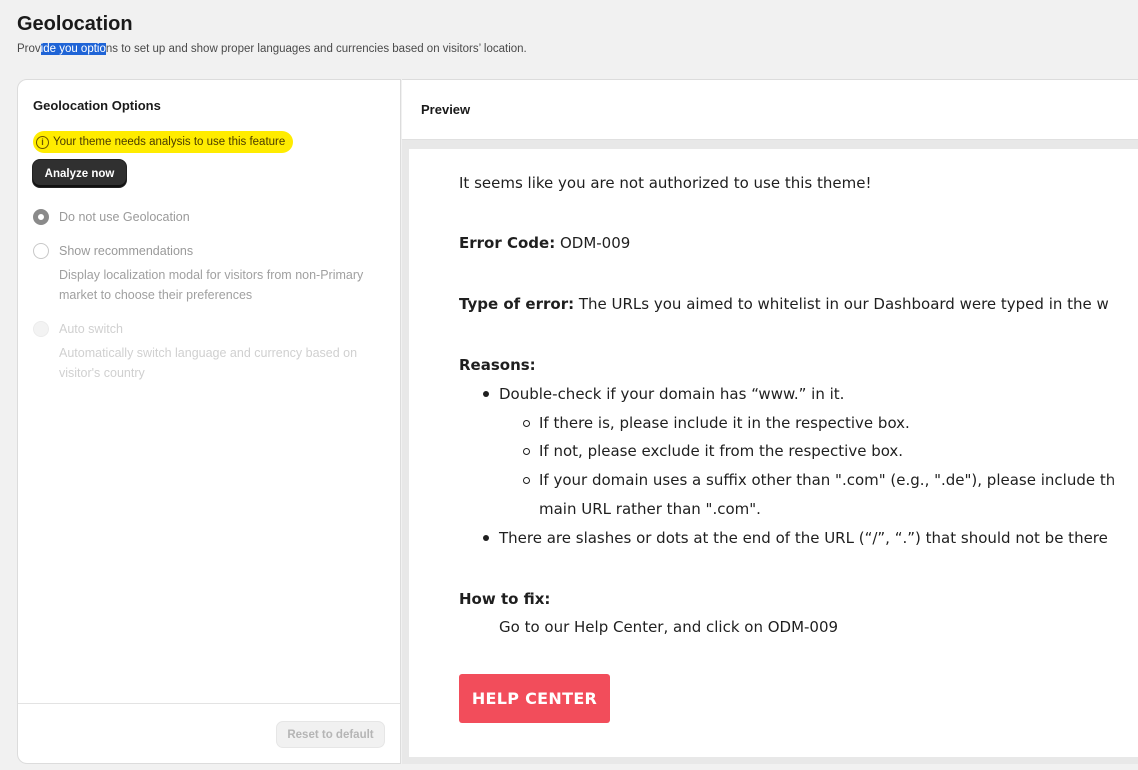  What do you see at coordinates (79, 173) in the screenshot?
I see `analyze-now-button: Analyze now` at bounding box center [79, 173].